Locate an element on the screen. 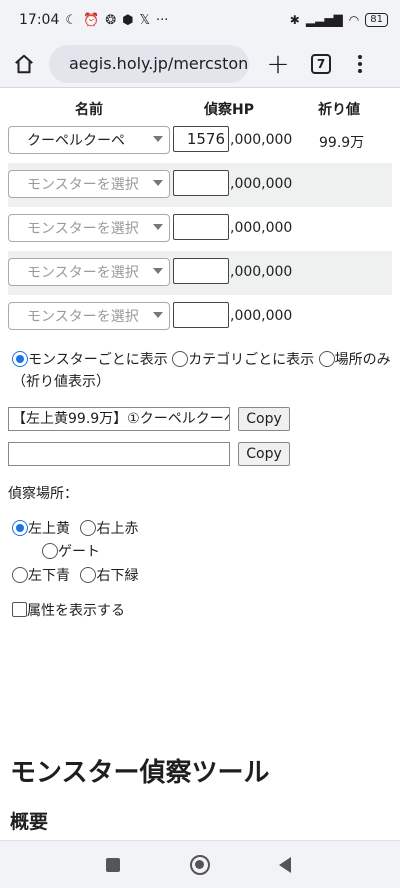  location-row-gate: ゲート is located at coordinates (74, 551).